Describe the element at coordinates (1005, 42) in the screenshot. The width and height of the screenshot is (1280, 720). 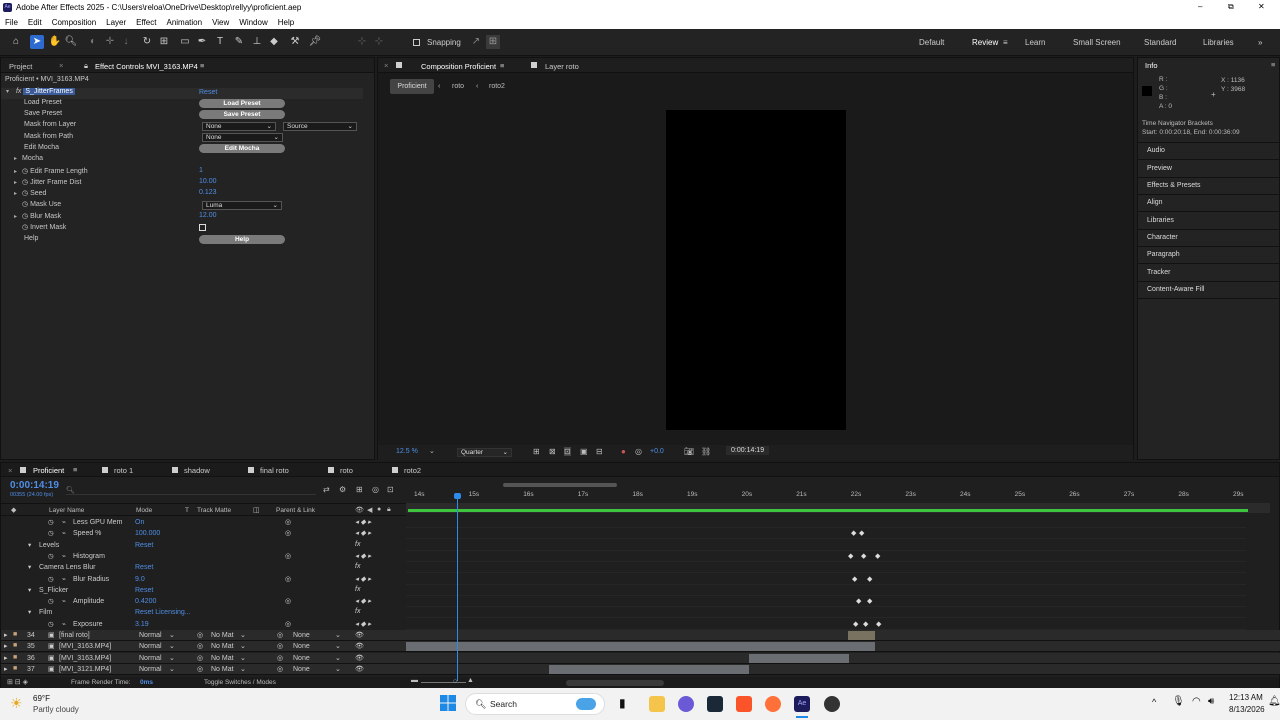
I see `workspace-menu-icon: ≡` at that location.